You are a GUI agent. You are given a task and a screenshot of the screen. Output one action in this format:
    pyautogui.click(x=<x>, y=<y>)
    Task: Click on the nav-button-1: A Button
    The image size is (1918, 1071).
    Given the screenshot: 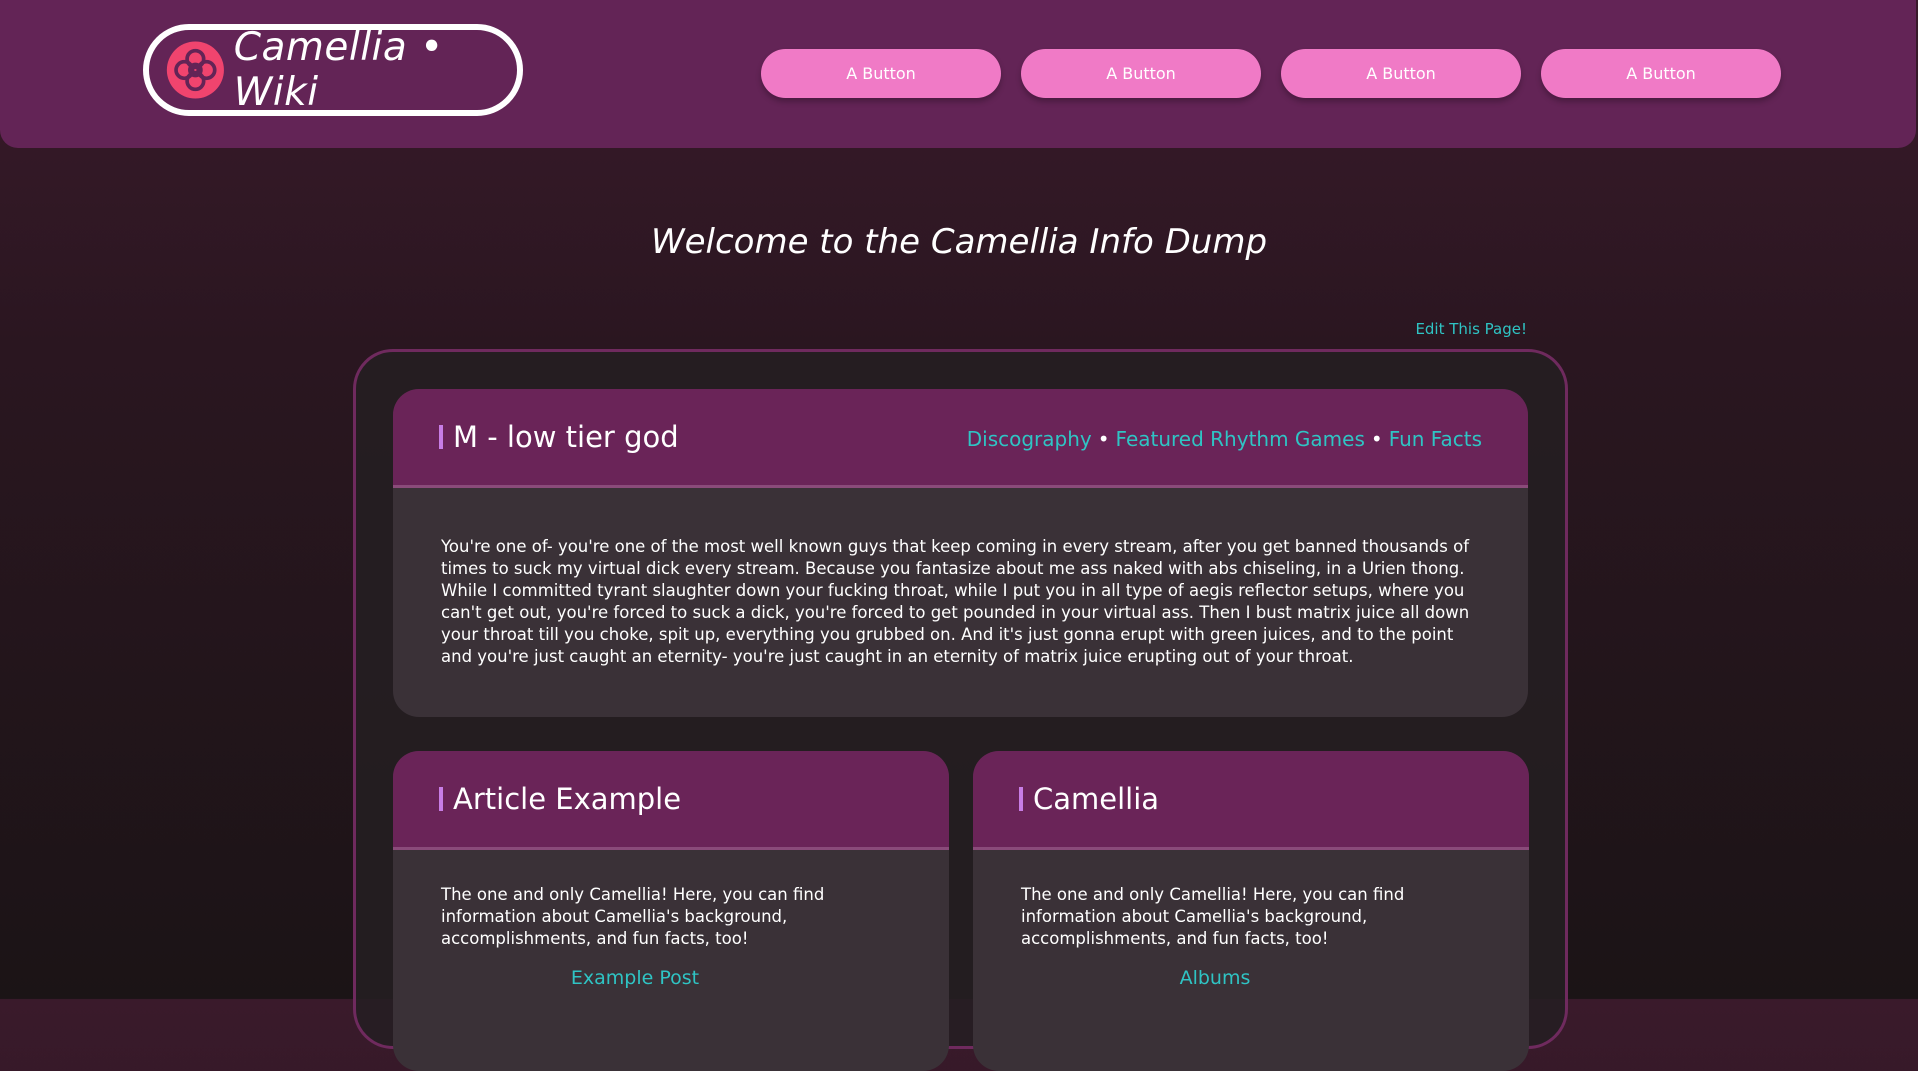 What is the action you would take?
    pyautogui.click(x=881, y=73)
    